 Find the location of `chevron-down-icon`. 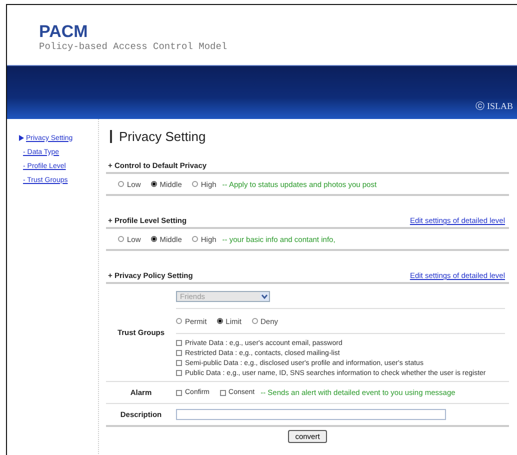

chevron-down-icon is located at coordinates (264, 296).